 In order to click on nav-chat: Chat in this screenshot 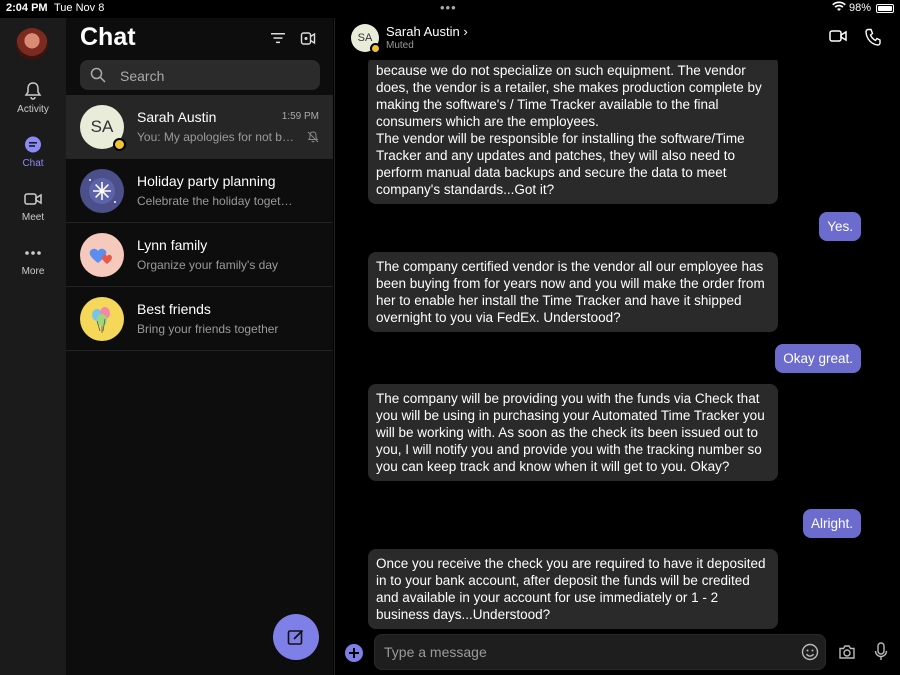, I will do `click(33, 152)`.